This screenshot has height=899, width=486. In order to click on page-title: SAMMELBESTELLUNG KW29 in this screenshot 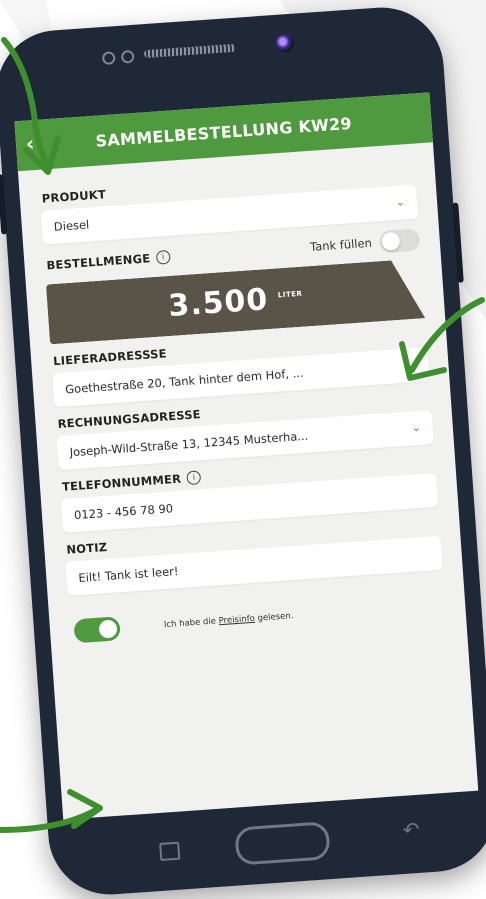, I will do `click(223, 132)`.